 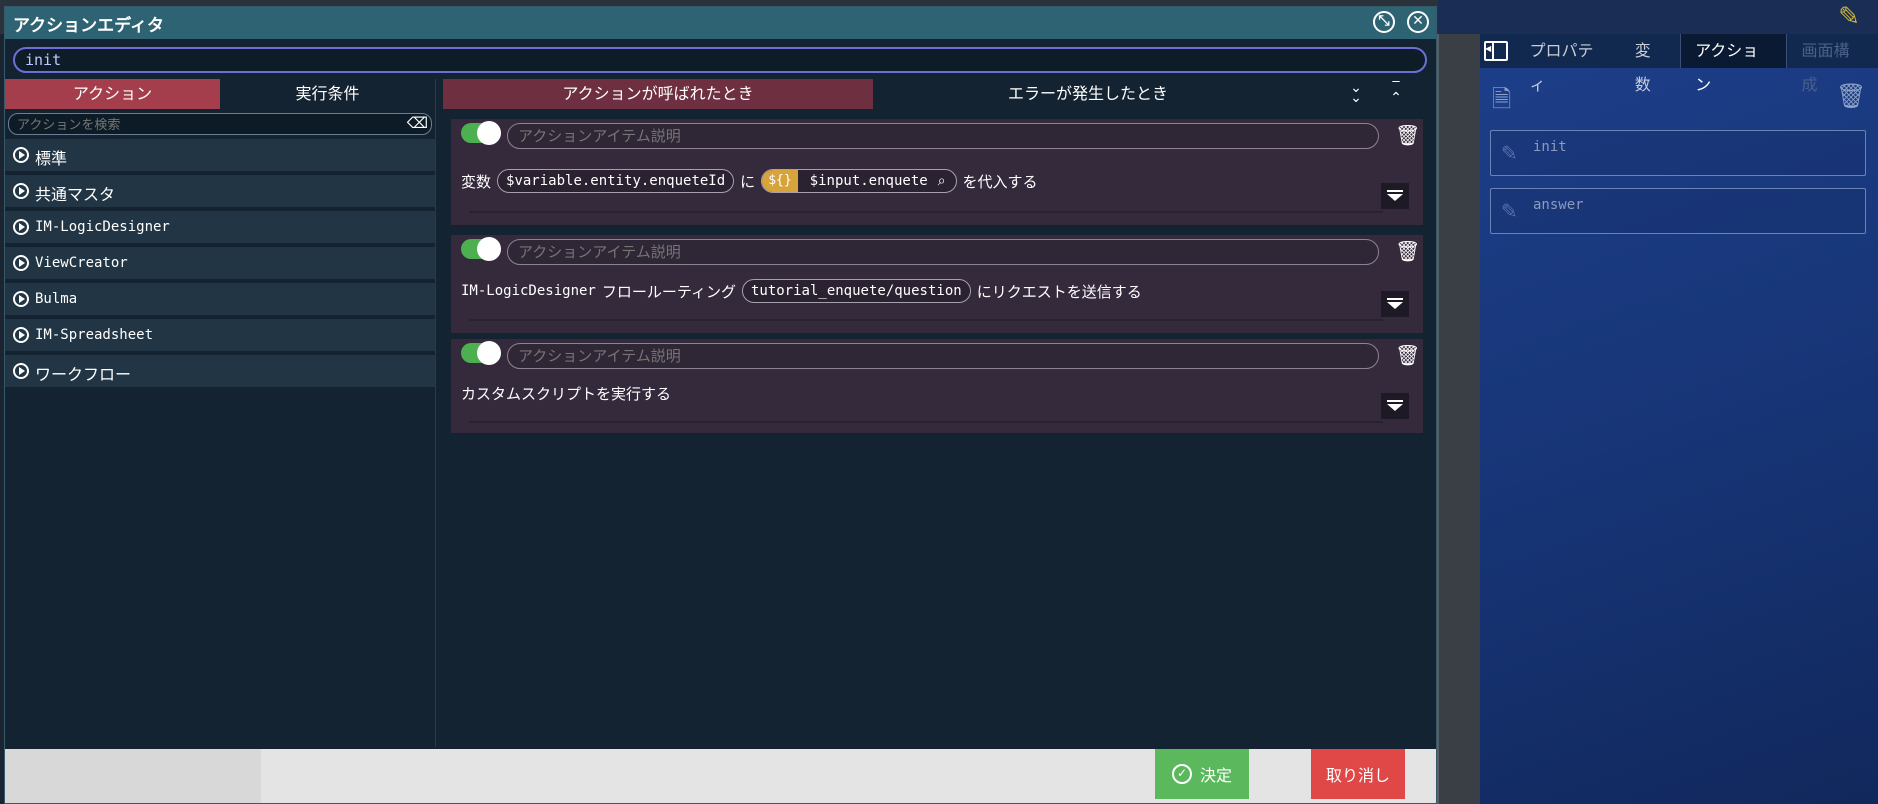 I want to click on action-card-answer: ✎ answer, so click(x=1678, y=211).